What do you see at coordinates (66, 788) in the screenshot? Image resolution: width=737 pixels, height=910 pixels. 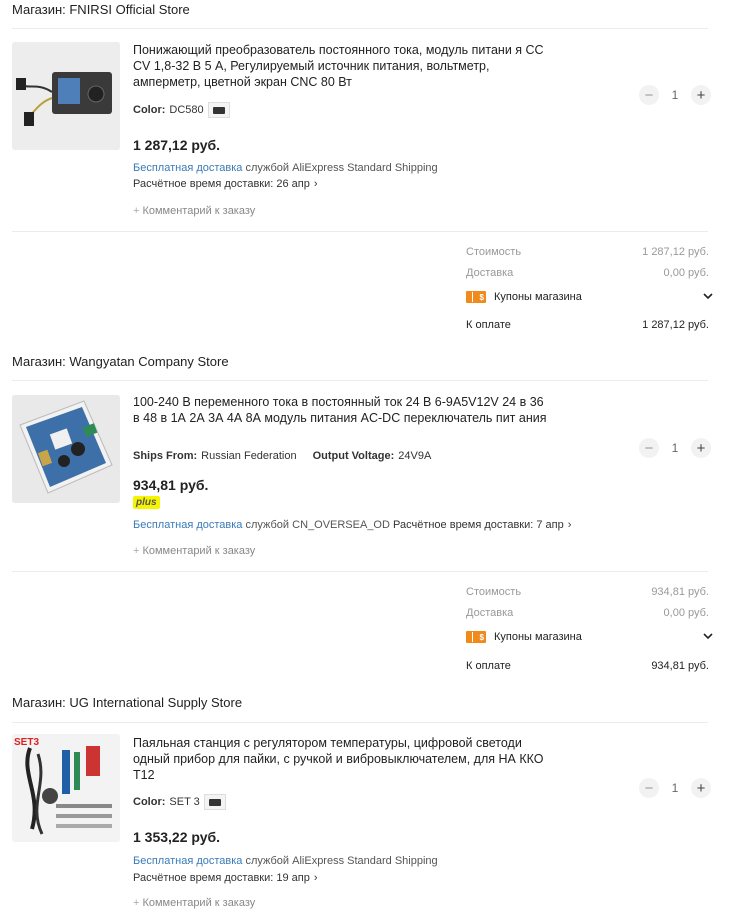 I see `product-image: SET3` at bounding box center [66, 788].